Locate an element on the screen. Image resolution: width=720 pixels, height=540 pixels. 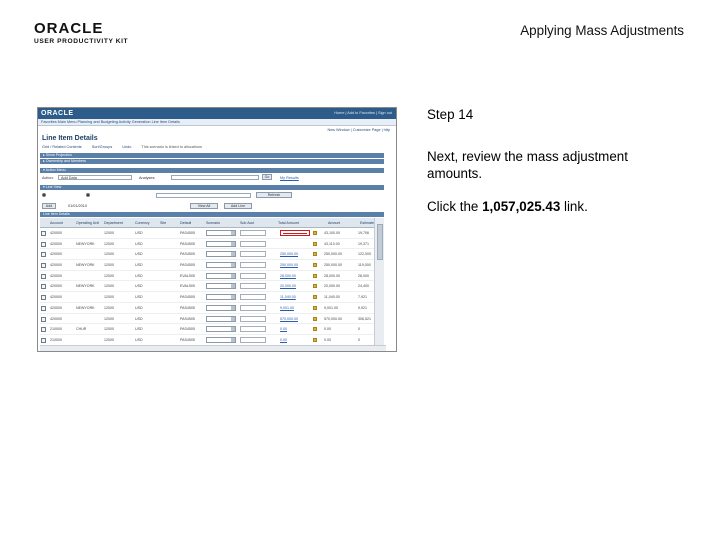
refresh-button: Refresh is located at coordinates (274, 195).